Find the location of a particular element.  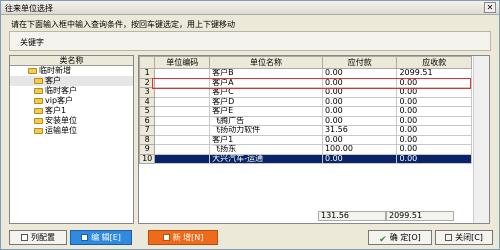

cell-name: 大兴汽车-运通 is located at coordinates (266, 158).